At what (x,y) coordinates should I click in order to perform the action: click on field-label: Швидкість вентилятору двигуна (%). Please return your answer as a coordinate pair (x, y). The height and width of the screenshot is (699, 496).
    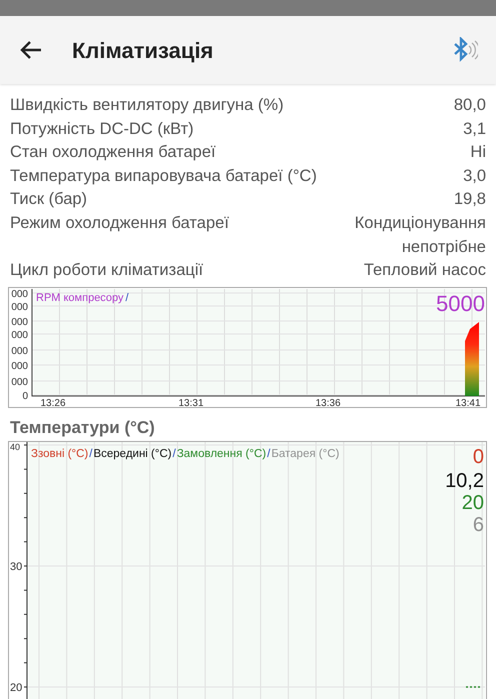
    Looking at the image, I should click on (147, 105).